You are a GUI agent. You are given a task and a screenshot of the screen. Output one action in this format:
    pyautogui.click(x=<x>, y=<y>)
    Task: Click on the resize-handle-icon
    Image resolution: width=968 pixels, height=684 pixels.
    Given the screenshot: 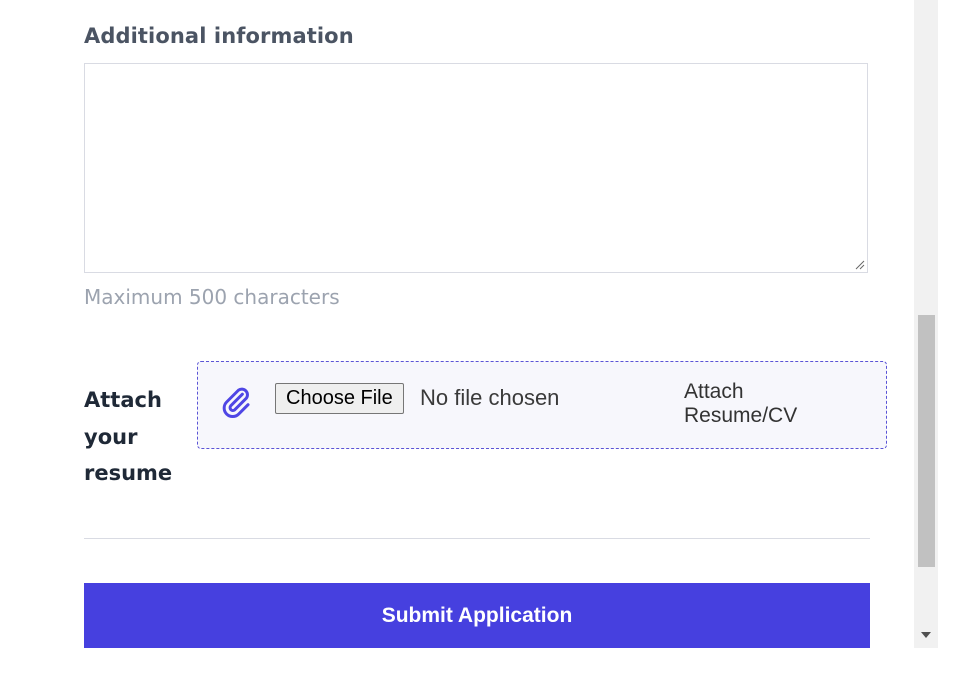 What is the action you would take?
    pyautogui.click(x=859, y=264)
    